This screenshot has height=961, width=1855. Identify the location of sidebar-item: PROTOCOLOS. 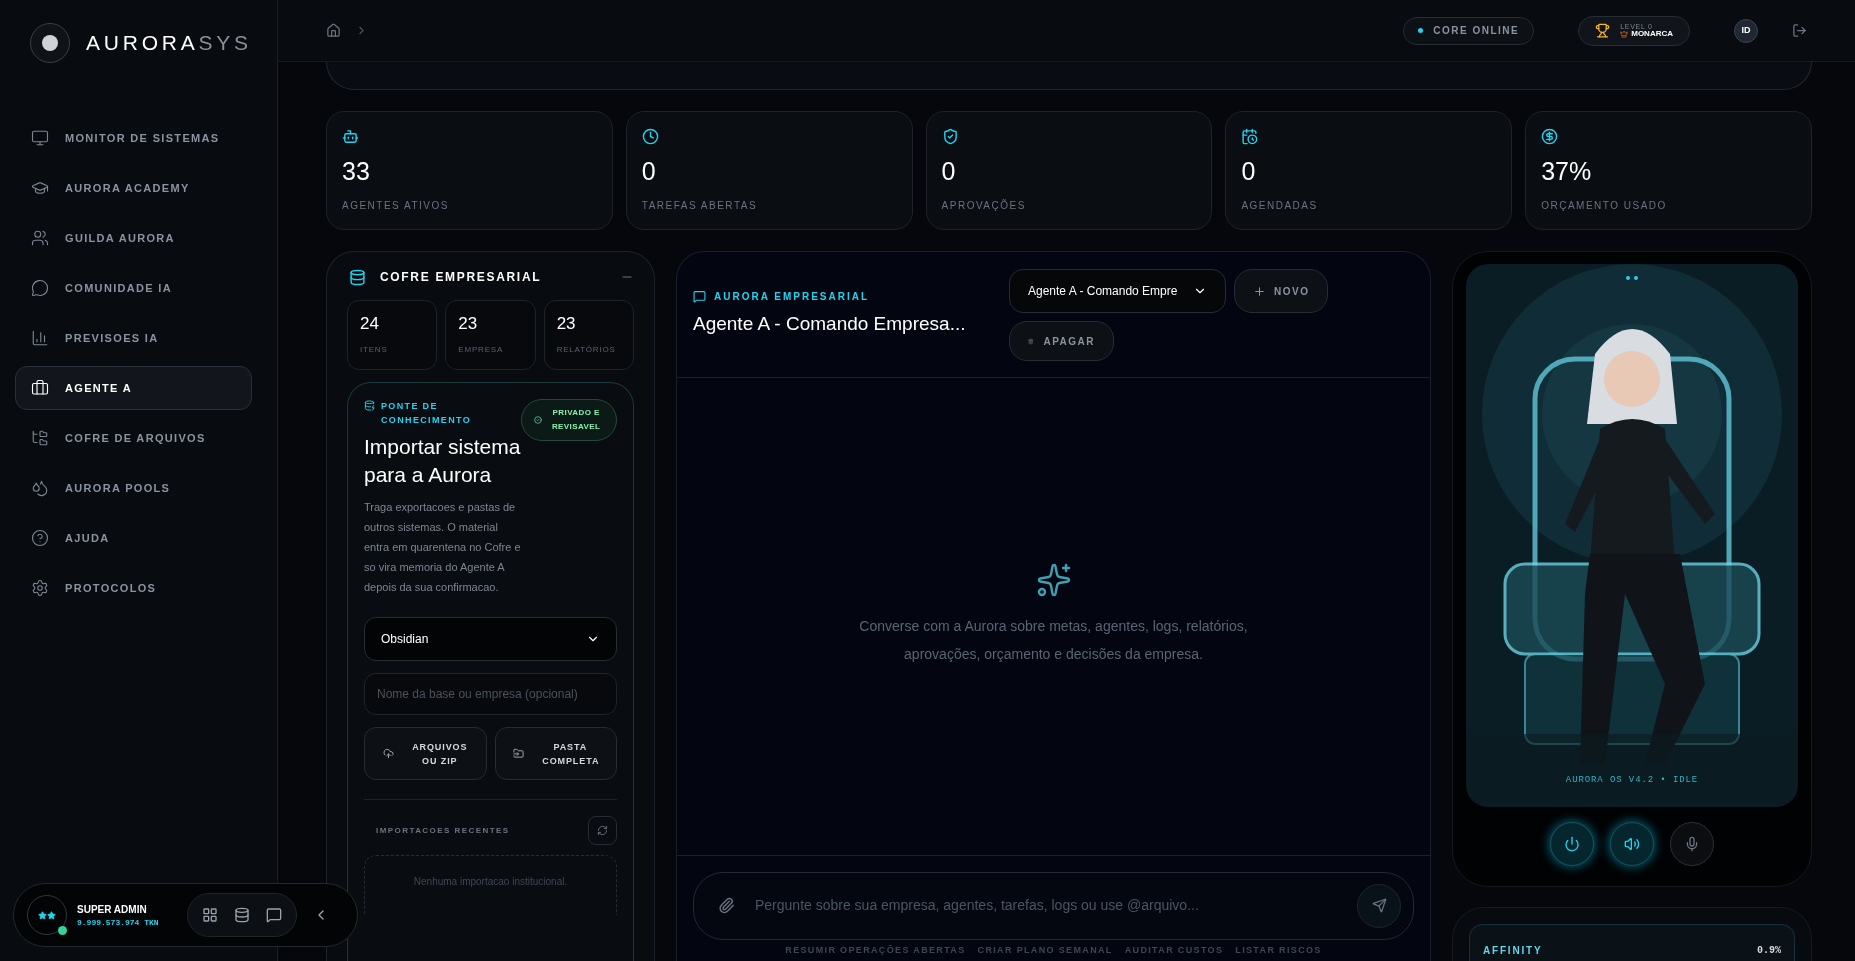
(133, 588).